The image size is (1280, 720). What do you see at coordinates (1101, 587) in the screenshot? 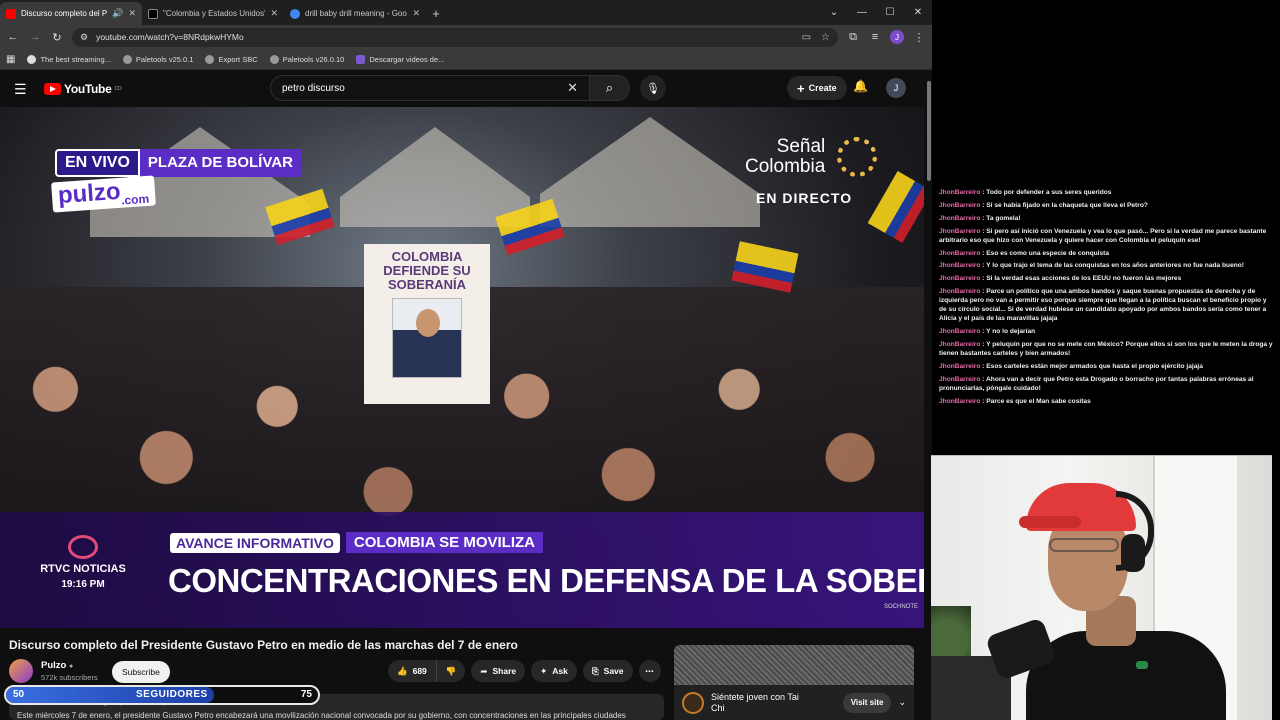
I see `webcam-feed` at bounding box center [1101, 587].